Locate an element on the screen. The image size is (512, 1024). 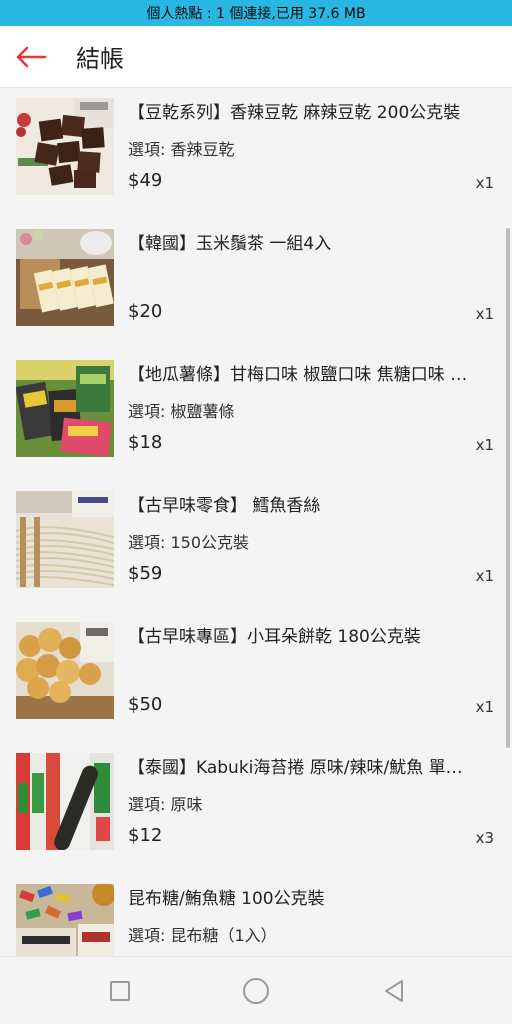
square-icon is located at coordinates (120, 991).